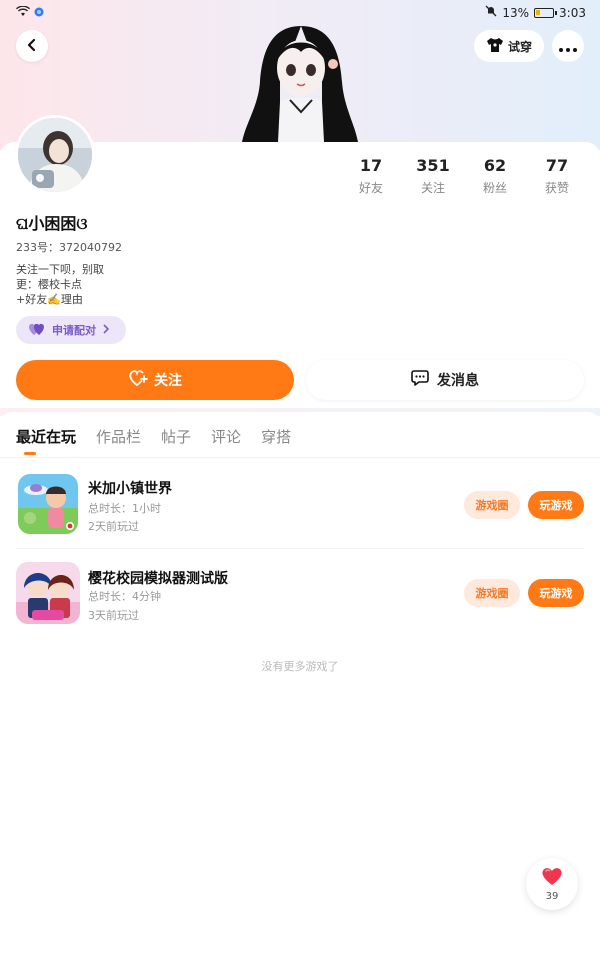  I want to click on request-pair-button: 申请配对, so click(71, 330).